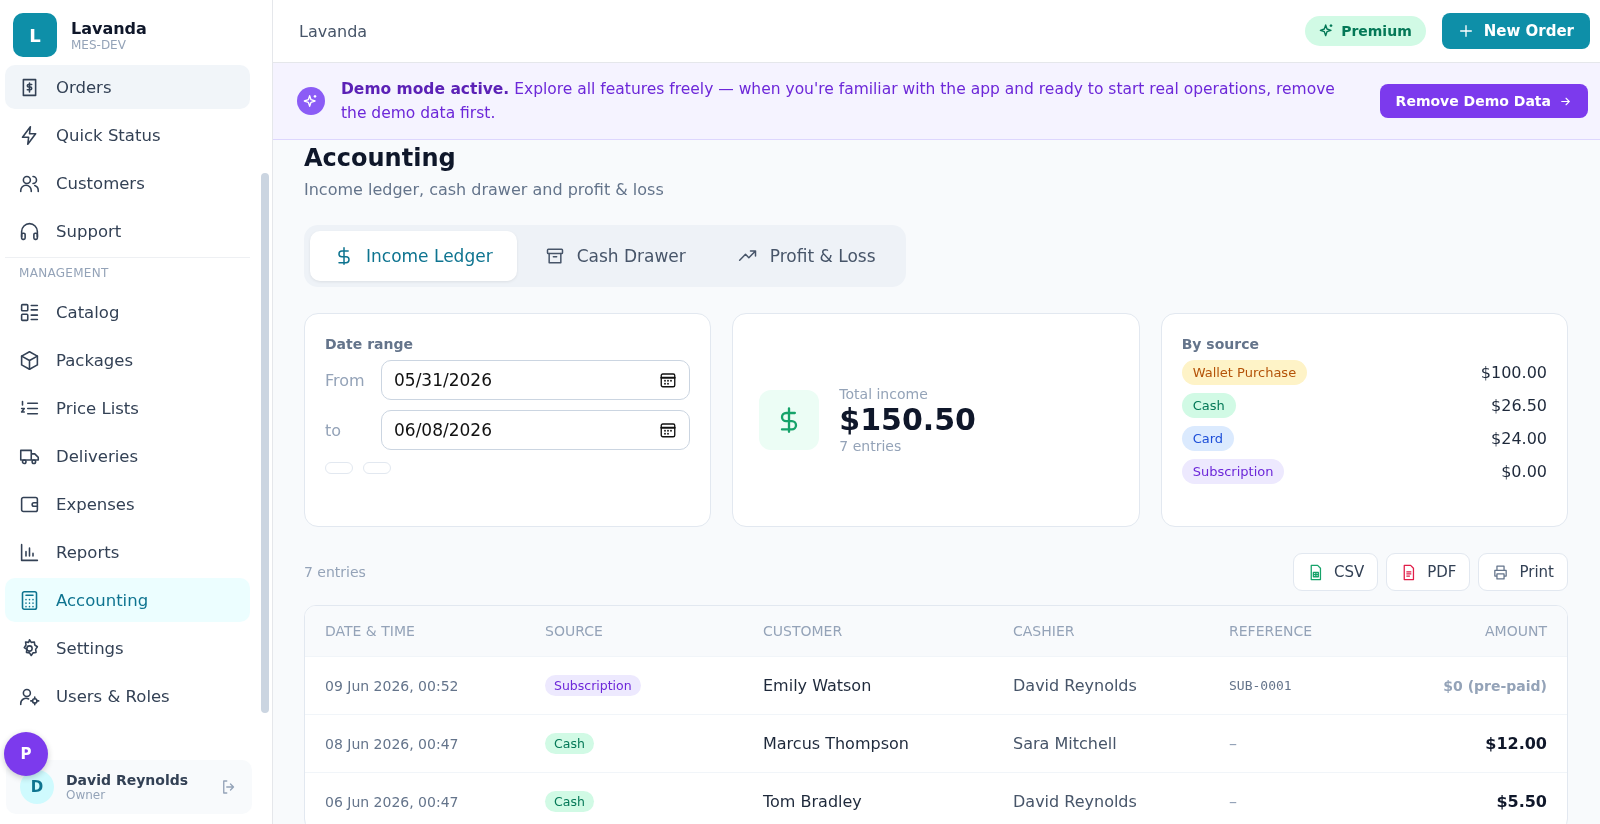  What do you see at coordinates (369, 344) in the screenshot?
I see `card-title: Date range` at bounding box center [369, 344].